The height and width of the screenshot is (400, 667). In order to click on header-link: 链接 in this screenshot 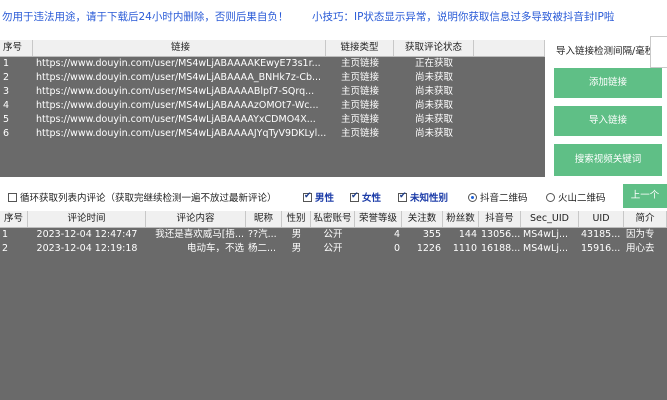, I will do `click(179, 48)`.